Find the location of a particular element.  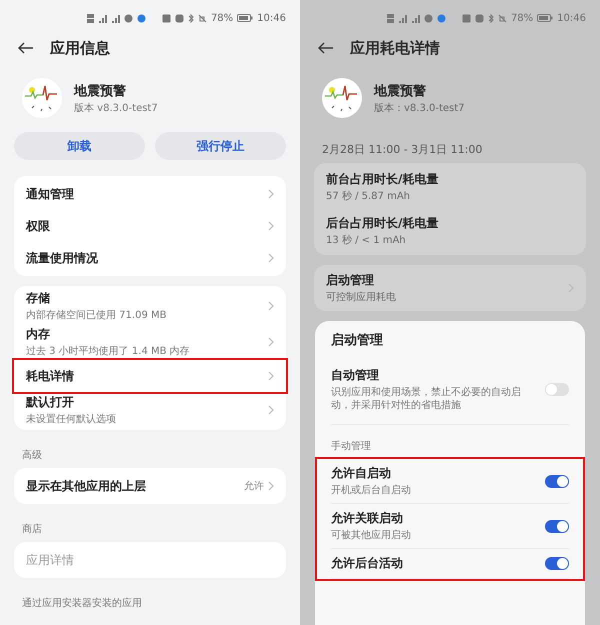

item-title: 应用详情 is located at coordinates (50, 560).